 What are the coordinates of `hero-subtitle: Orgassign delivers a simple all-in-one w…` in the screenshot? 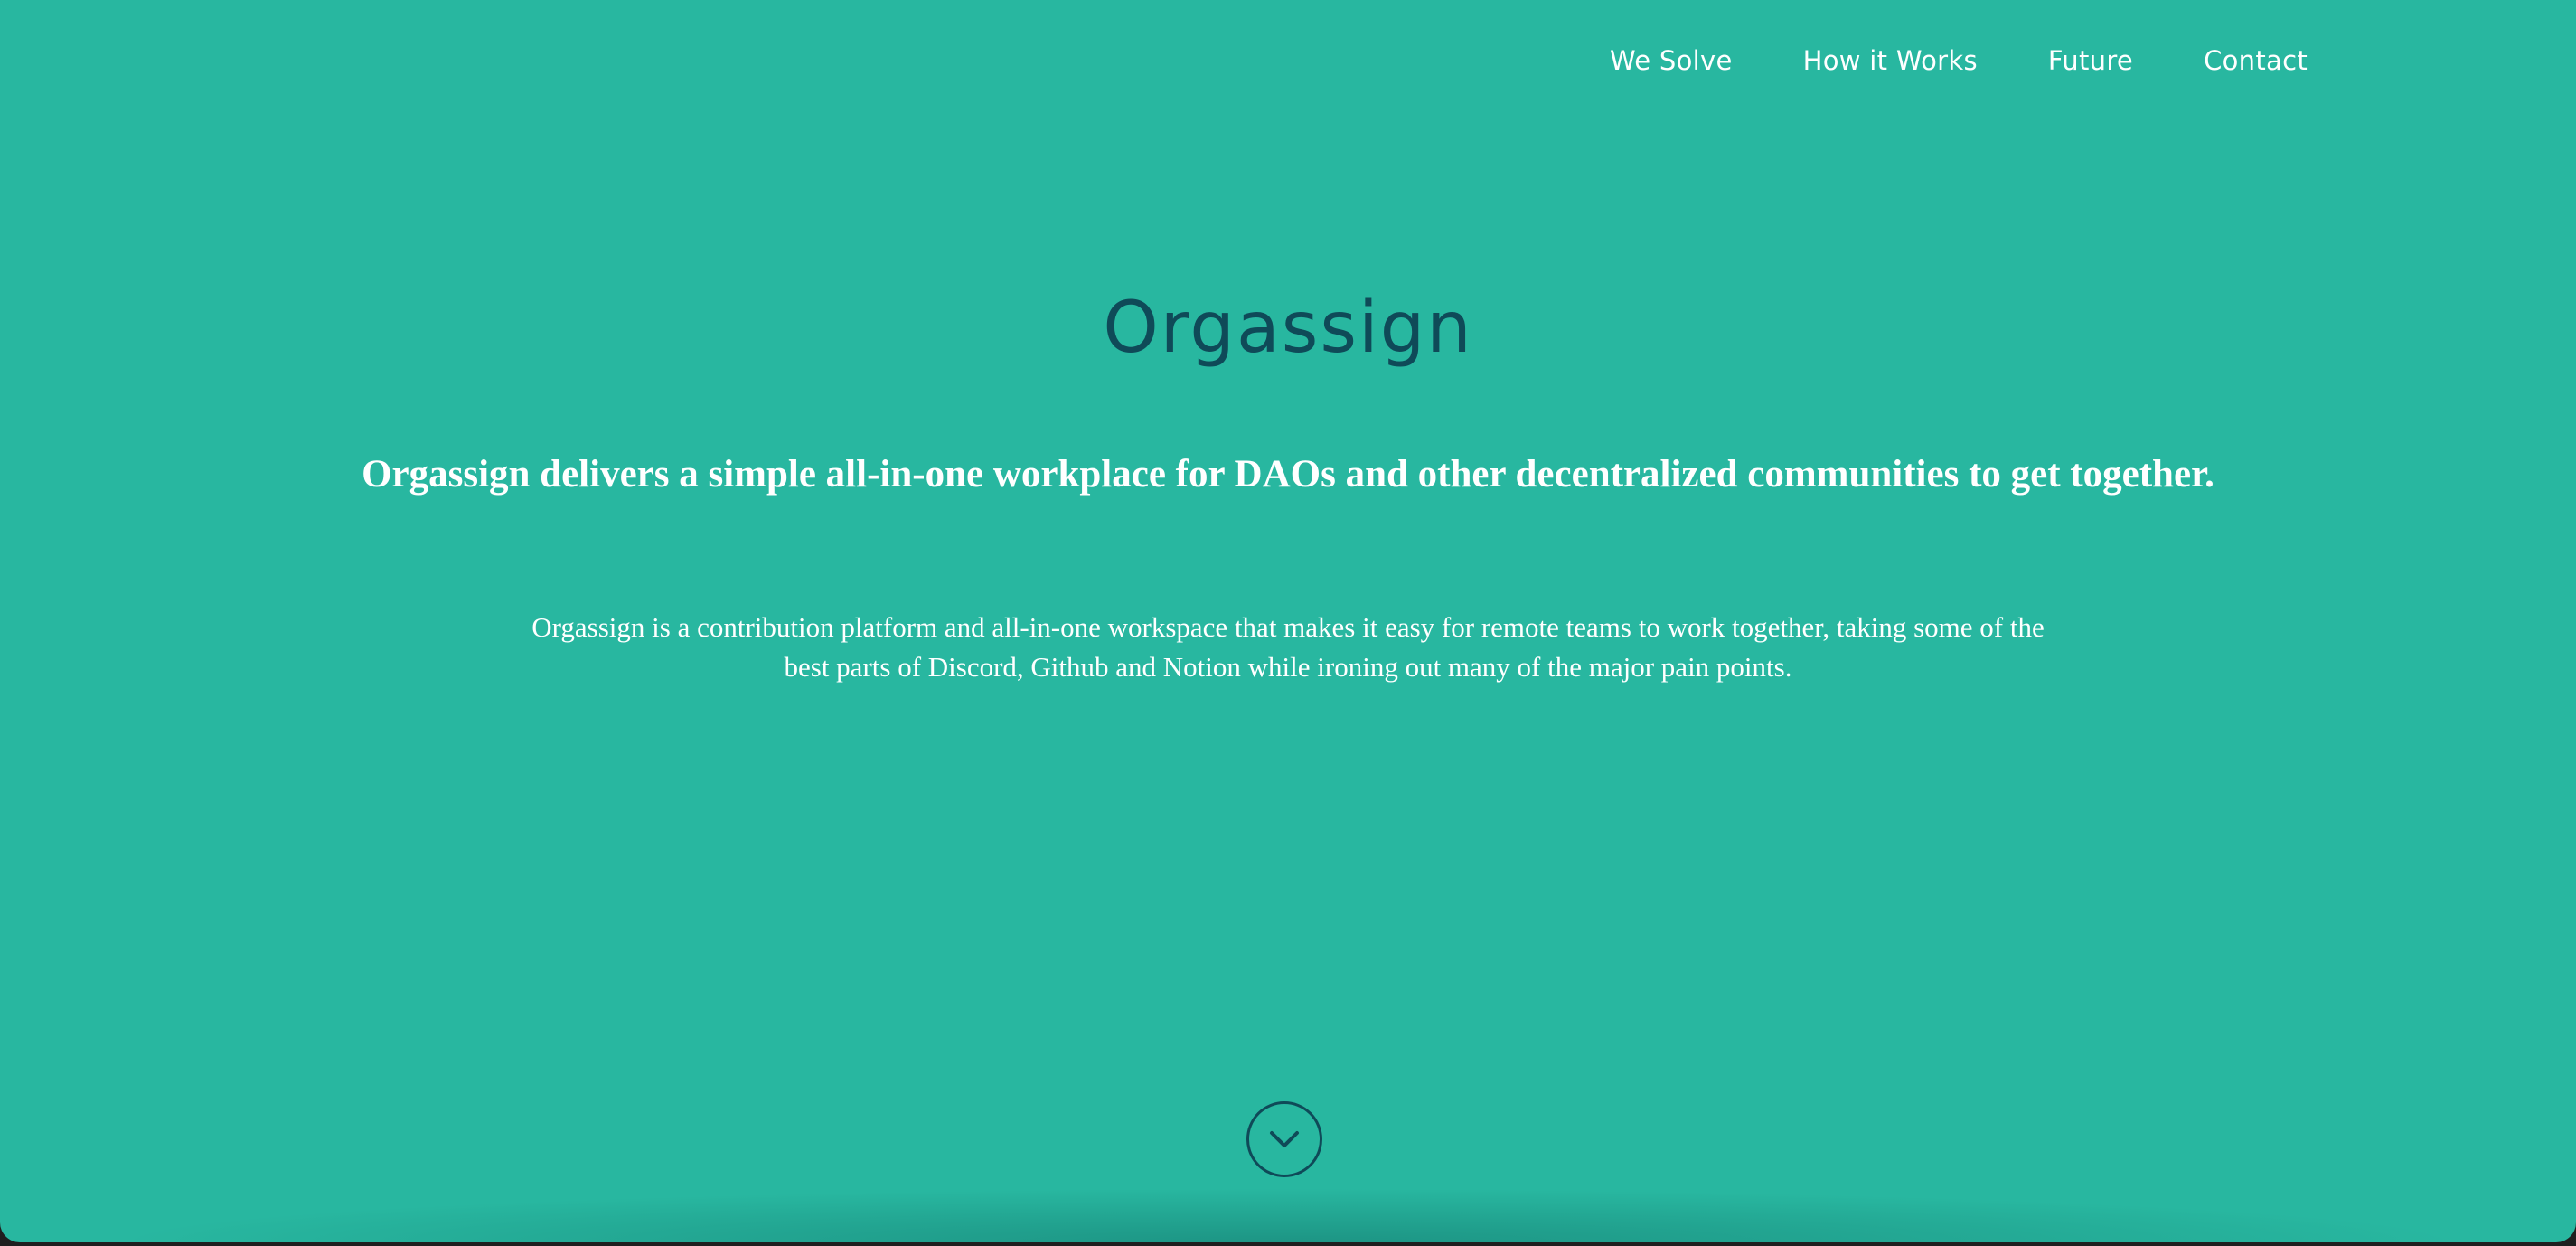 It's located at (1288, 475).